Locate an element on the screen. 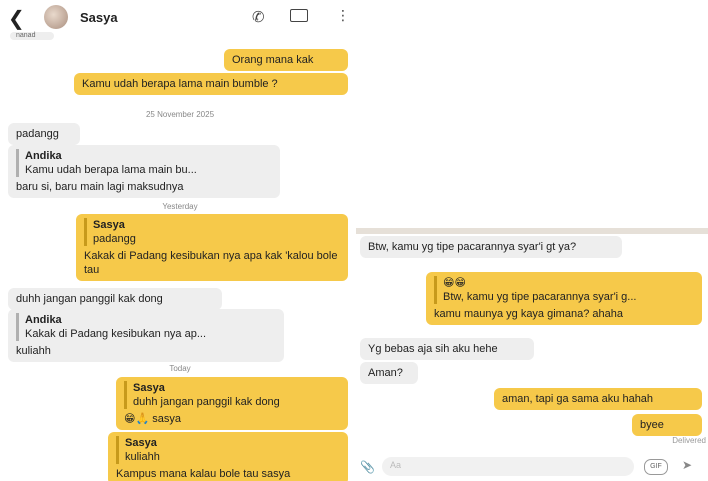  partial-message: nanad is located at coordinates (32, 36).